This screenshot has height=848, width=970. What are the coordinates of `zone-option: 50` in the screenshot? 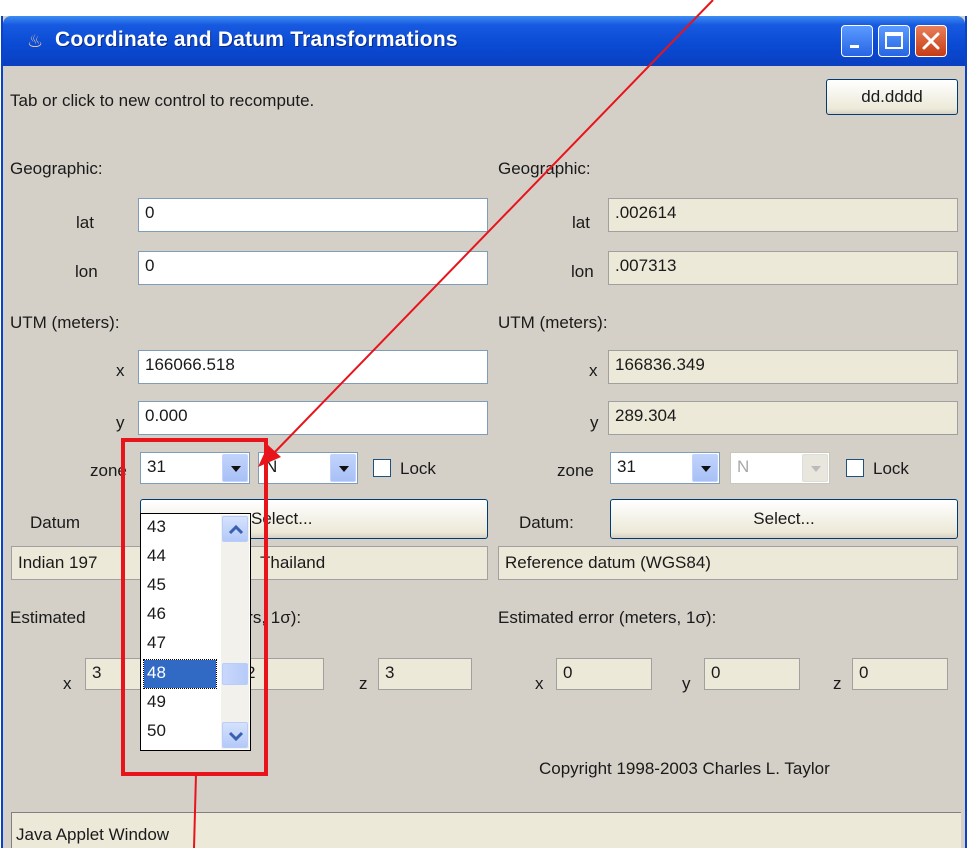 It's located at (180, 732).